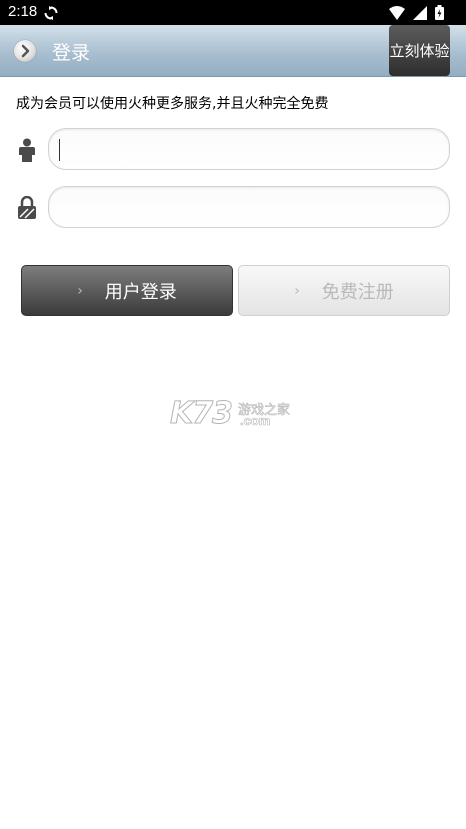  I want to click on try-now-button: 立刻体验, so click(419, 50).